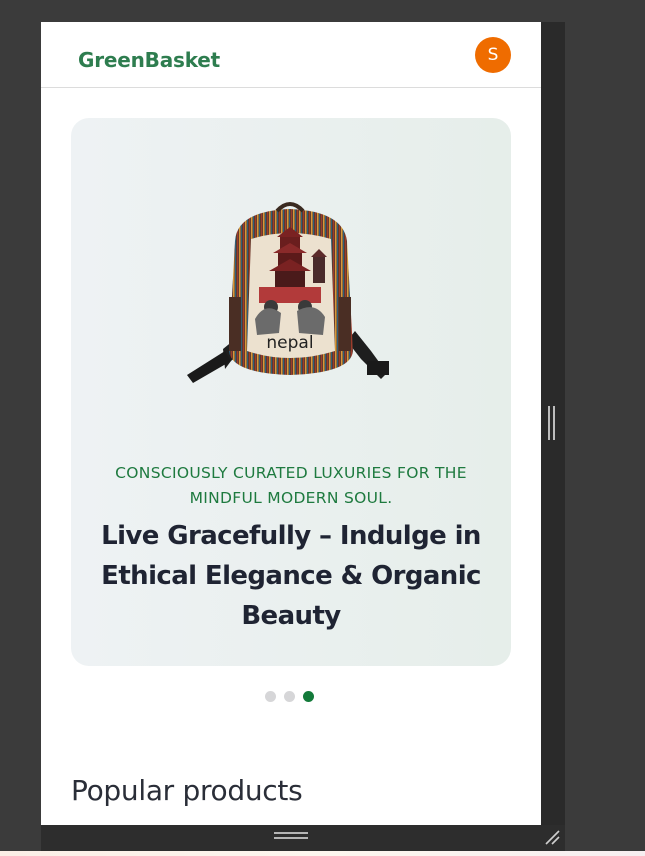 Image resolution: width=645 pixels, height=856 pixels. Describe the element at coordinates (288, 292) in the screenshot. I see `backpack-product-image: nepal` at that location.